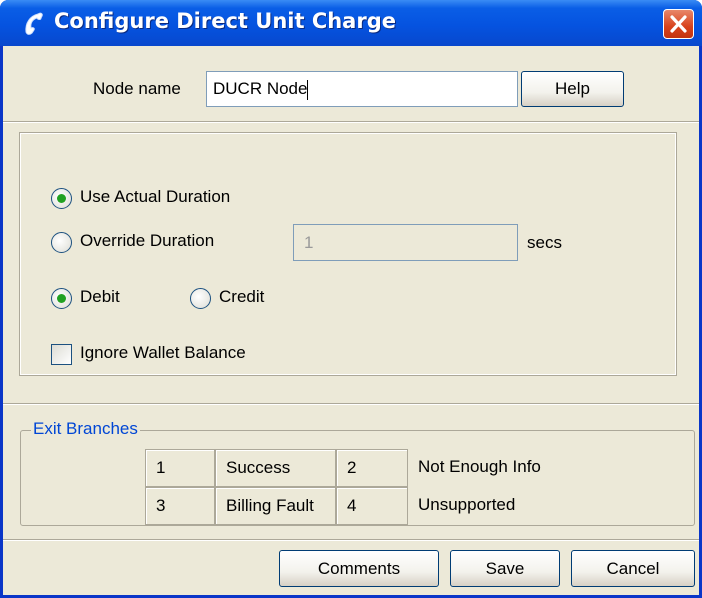 This screenshot has width=702, height=598. Describe the element at coordinates (544, 242) in the screenshot. I see `secs-label: secs` at that location.